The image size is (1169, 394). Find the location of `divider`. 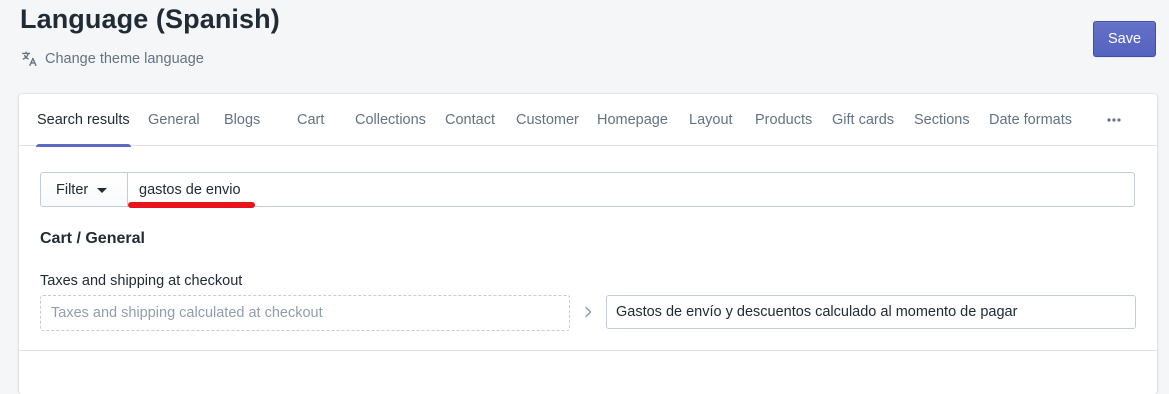

divider is located at coordinates (588, 350).